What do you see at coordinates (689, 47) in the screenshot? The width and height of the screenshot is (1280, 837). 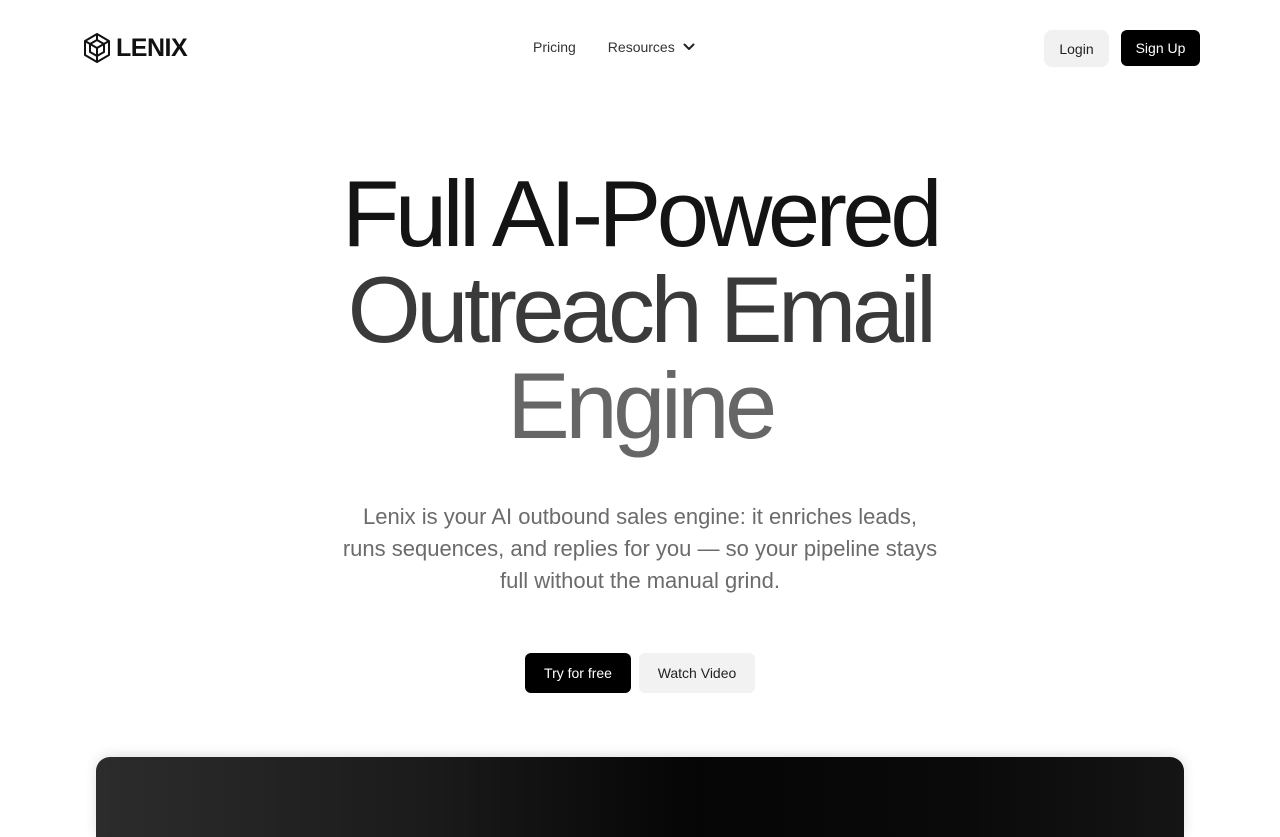 I see `chevron-down-icon` at bounding box center [689, 47].